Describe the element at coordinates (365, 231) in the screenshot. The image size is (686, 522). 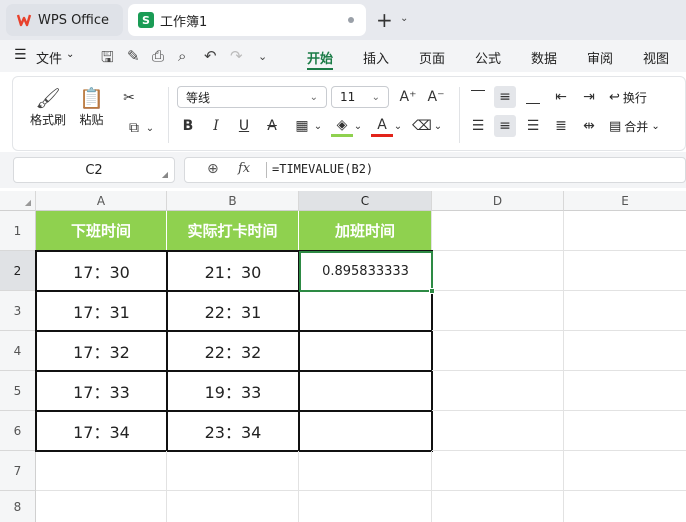
I see `header-cell-c1: 加班时间` at that location.